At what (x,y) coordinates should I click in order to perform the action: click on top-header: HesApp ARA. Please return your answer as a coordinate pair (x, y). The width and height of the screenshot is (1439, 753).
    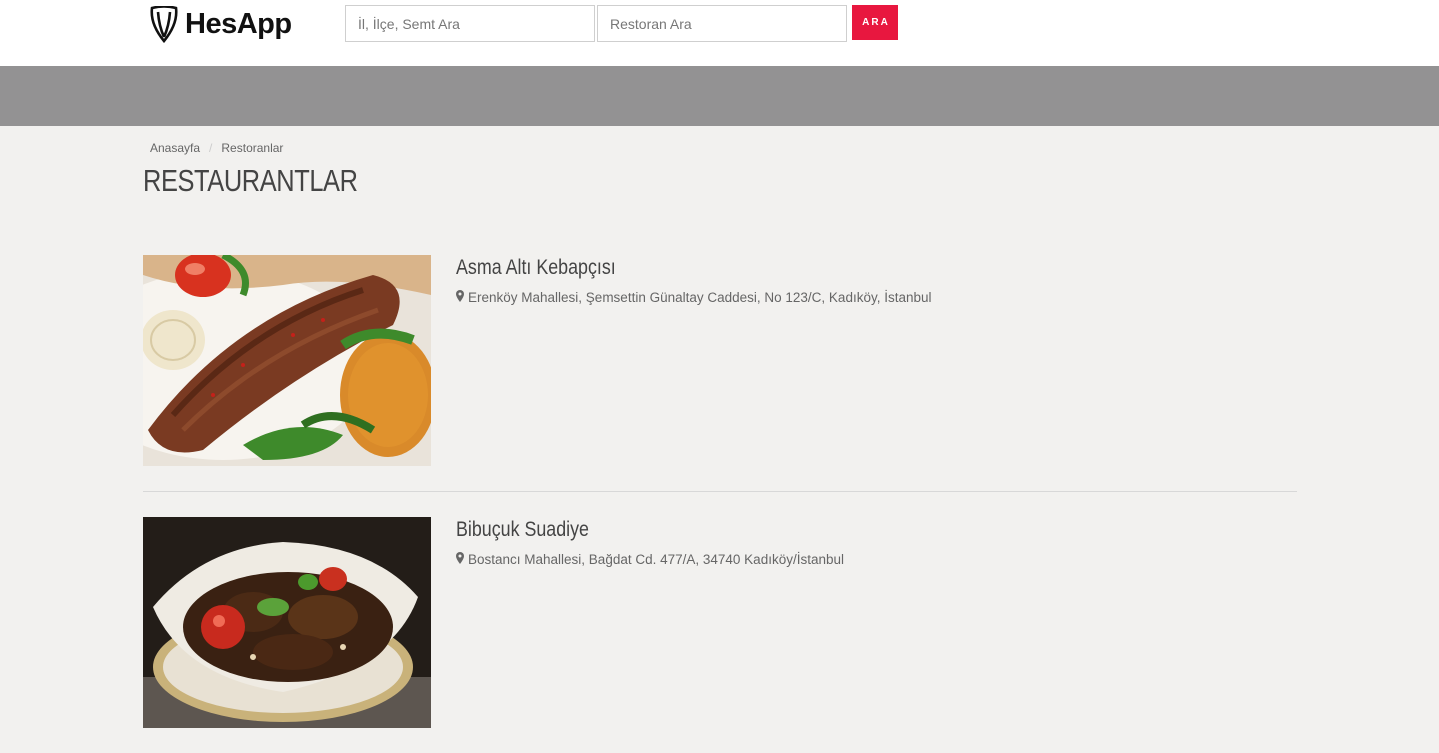
    Looking at the image, I should click on (719, 33).